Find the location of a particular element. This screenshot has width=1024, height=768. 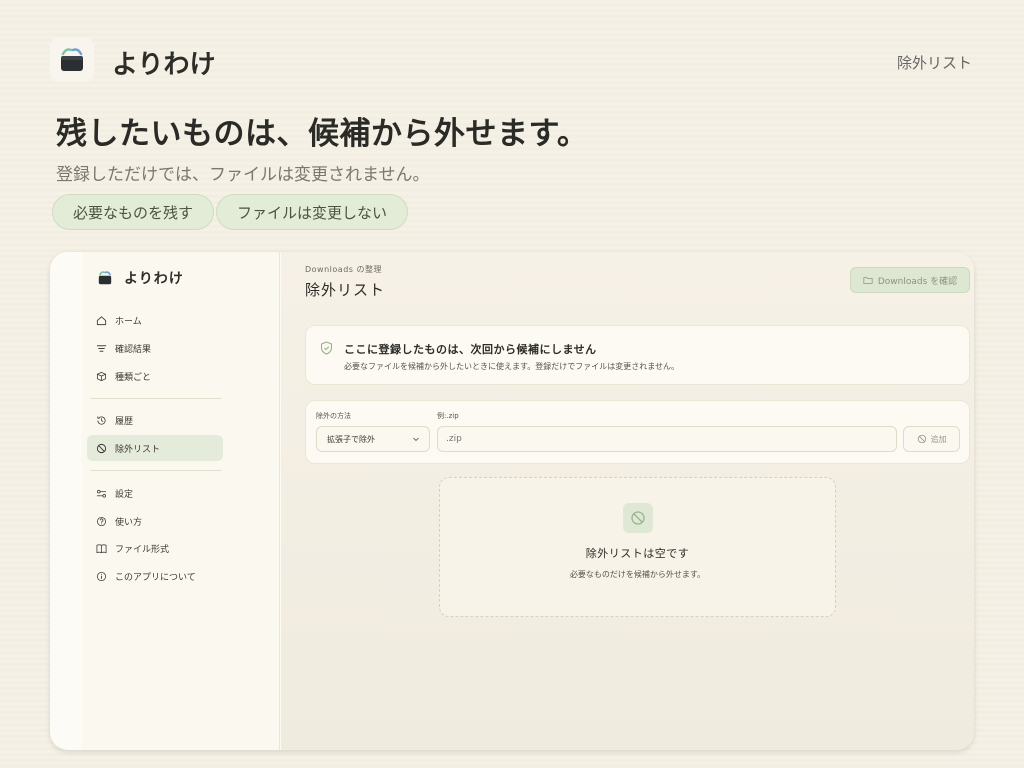

sidebar-item-label: ファイル形式 is located at coordinates (142, 549).